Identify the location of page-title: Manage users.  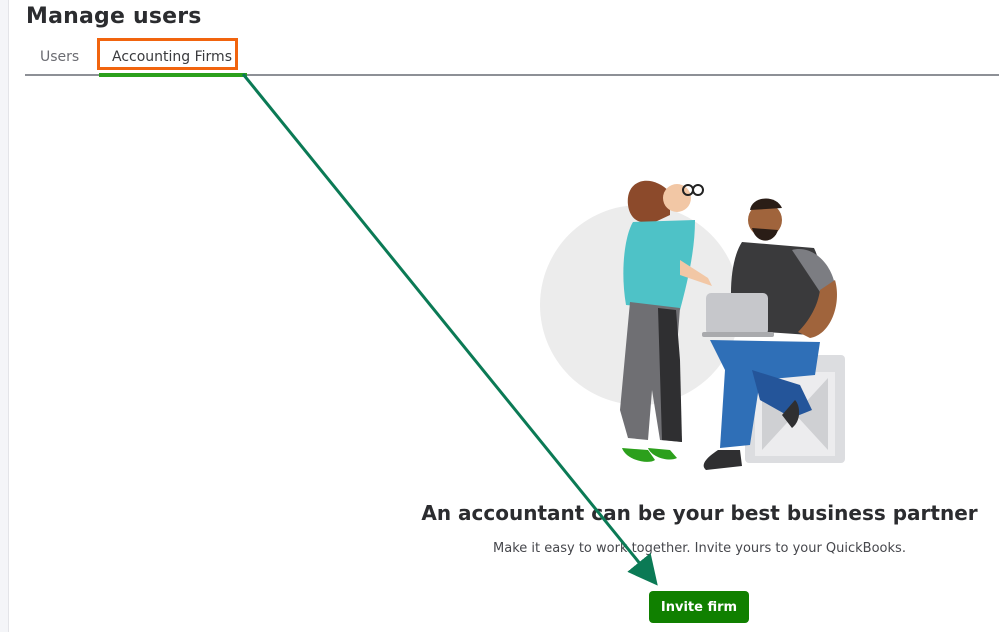
(114, 16).